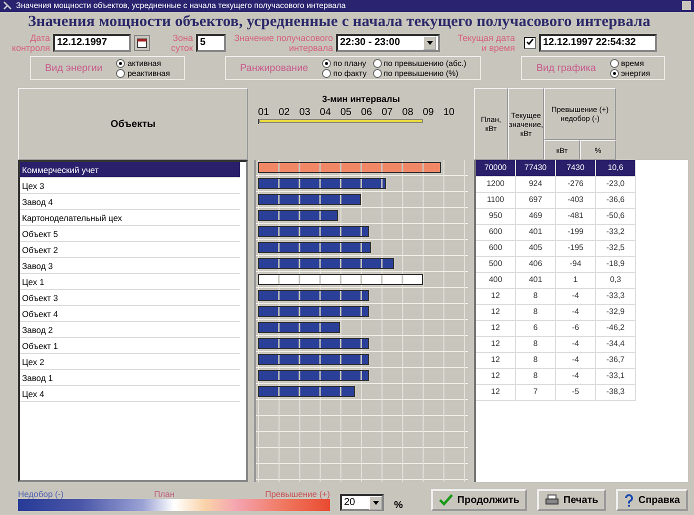 The image size is (694, 515). Describe the element at coordinates (556, 184) in the screenshot. I see `table-row: 1200 924 -276 -23,0` at that location.